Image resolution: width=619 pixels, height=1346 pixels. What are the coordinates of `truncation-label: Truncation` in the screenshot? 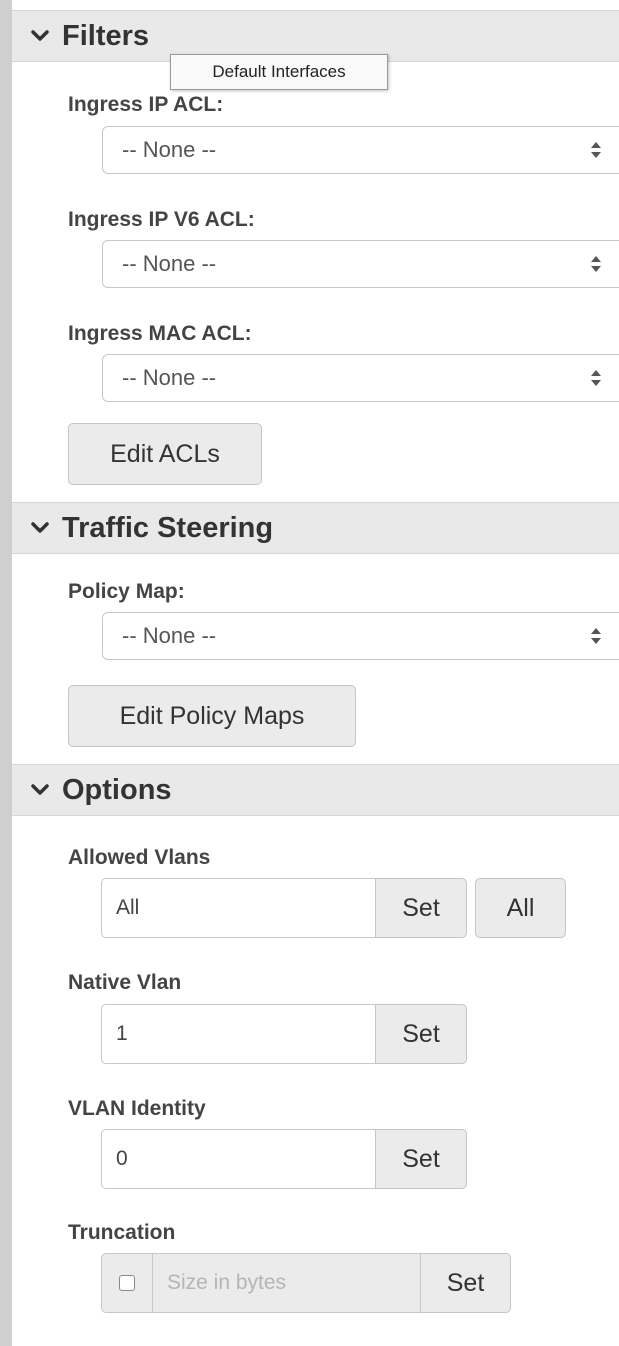 It's located at (122, 1232).